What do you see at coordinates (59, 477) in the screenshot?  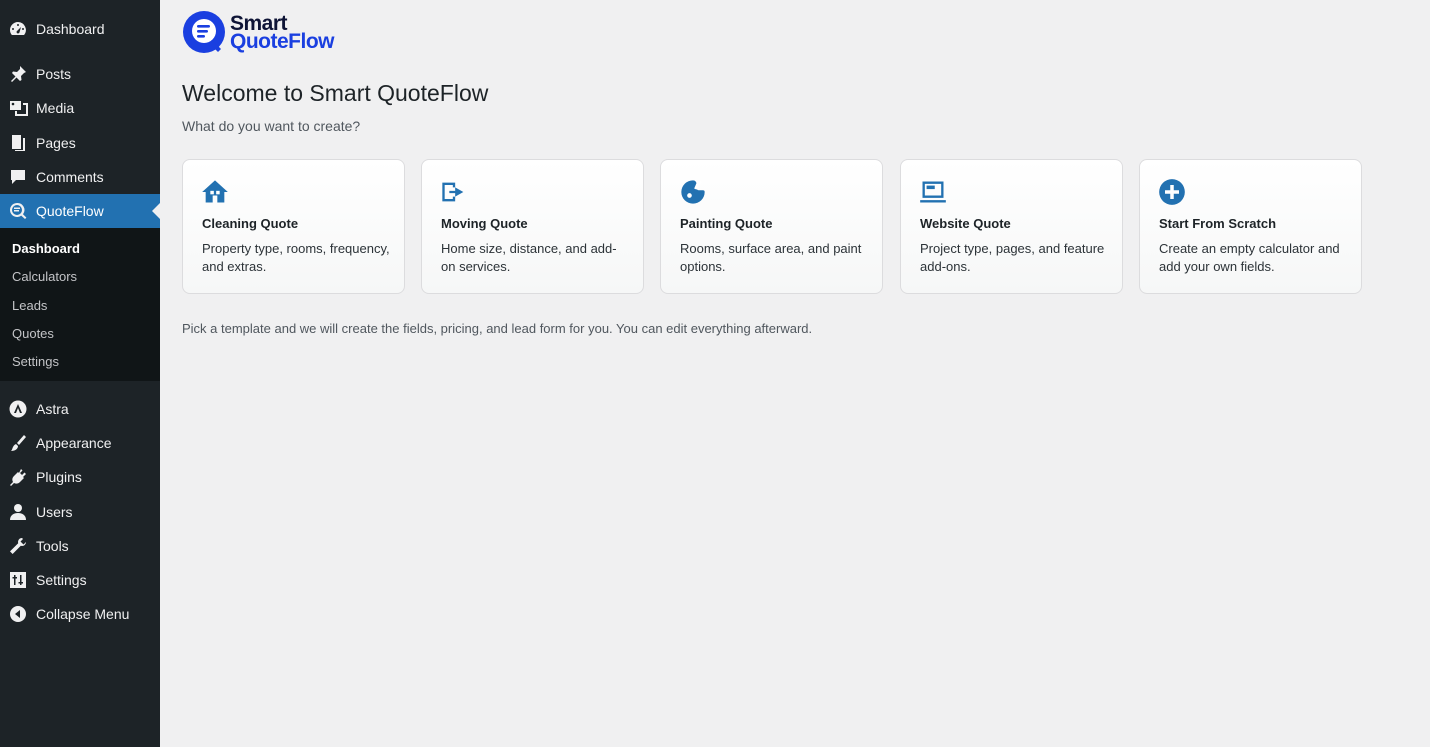 I see `sidebar-item-label: Plugins` at bounding box center [59, 477].